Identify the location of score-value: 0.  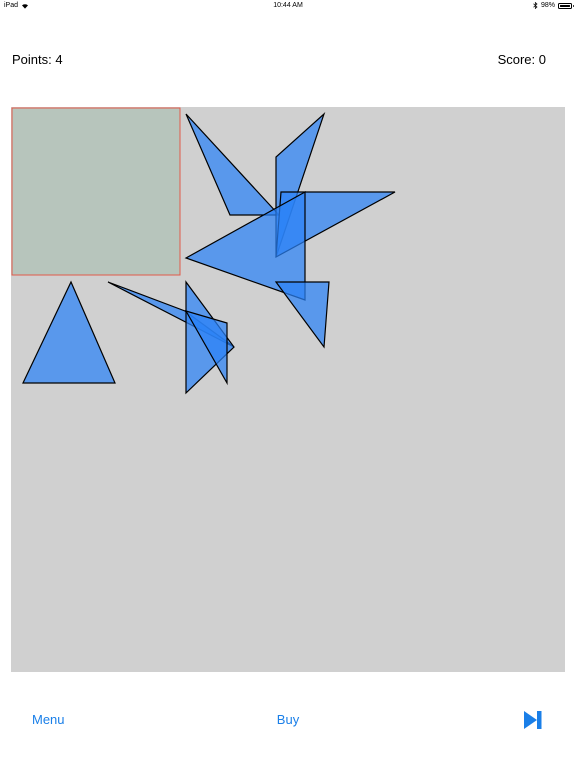
(542, 59).